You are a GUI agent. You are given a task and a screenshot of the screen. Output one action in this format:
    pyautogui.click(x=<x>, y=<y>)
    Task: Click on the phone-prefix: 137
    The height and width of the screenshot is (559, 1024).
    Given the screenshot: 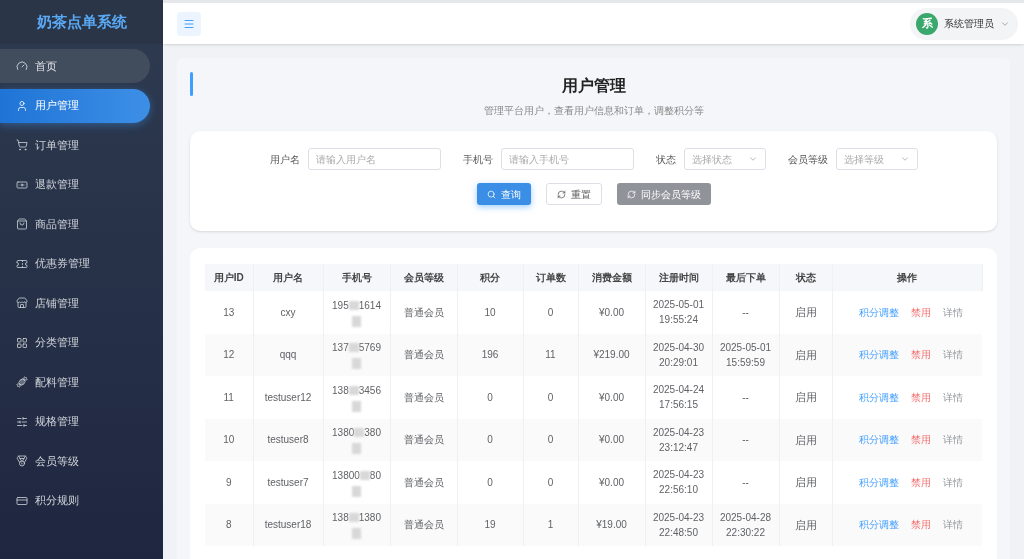 What is the action you would take?
    pyautogui.click(x=340, y=348)
    